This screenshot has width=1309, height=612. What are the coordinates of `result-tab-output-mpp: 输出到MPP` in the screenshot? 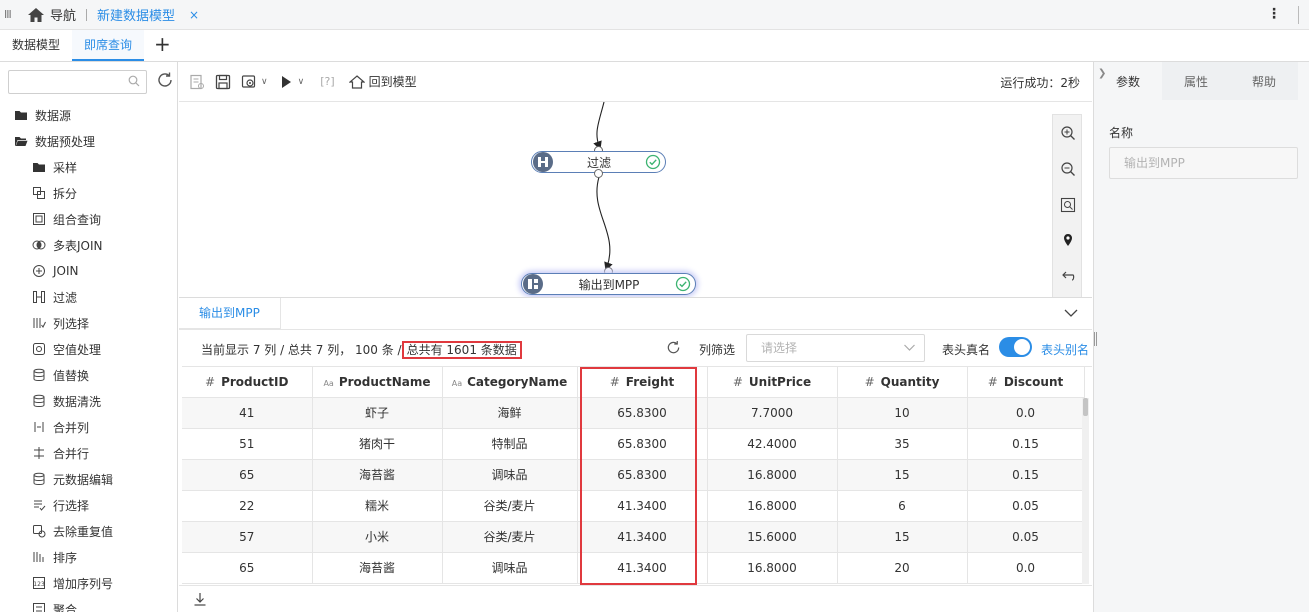 It's located at (230, 313).